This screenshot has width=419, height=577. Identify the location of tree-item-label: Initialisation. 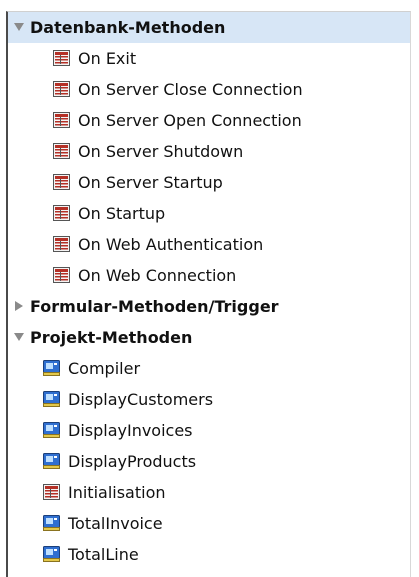
(117, 492).